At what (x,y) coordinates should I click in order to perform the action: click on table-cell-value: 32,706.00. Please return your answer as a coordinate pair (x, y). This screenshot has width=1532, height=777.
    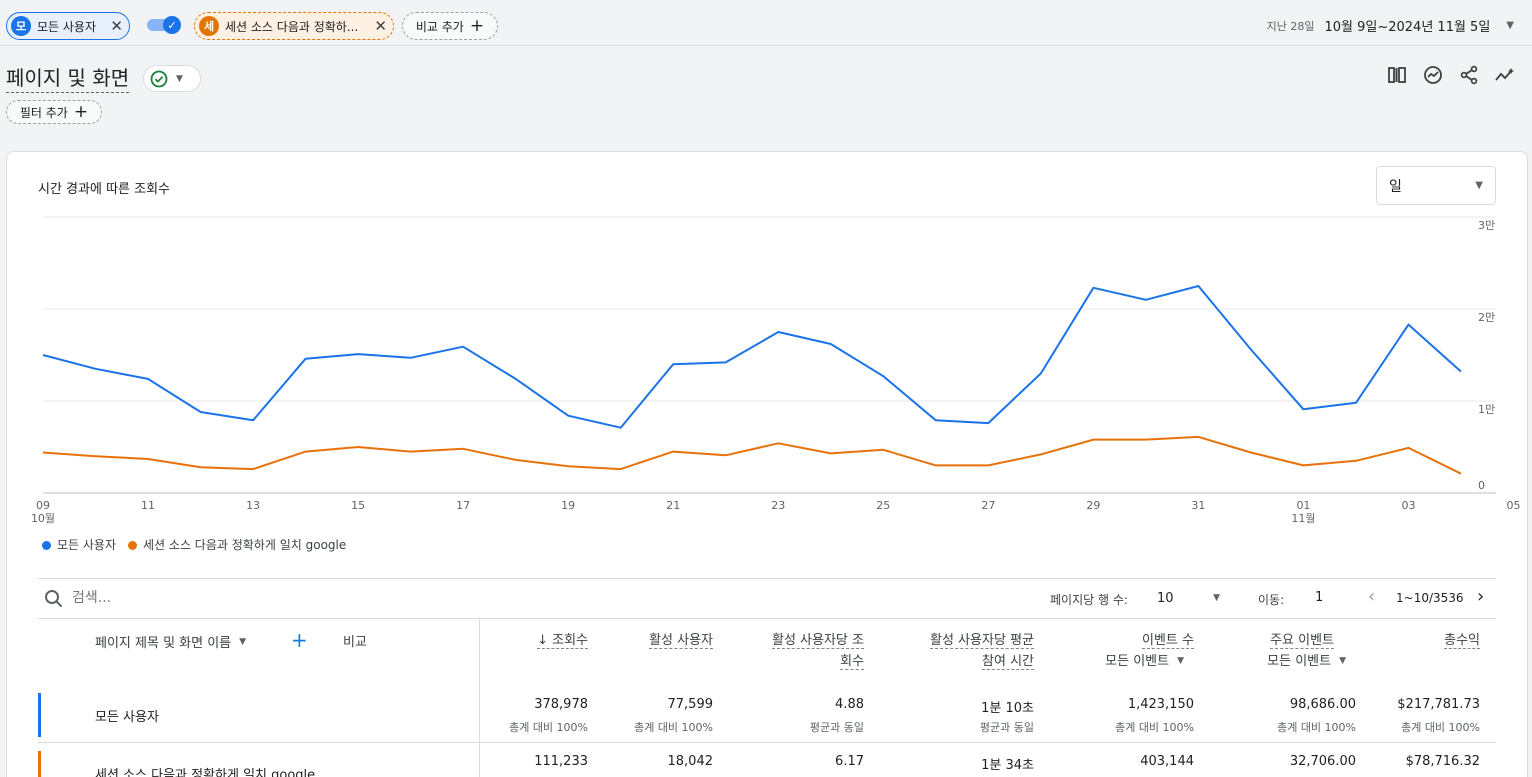
    Looking at the image, I should click on (1322, 761).